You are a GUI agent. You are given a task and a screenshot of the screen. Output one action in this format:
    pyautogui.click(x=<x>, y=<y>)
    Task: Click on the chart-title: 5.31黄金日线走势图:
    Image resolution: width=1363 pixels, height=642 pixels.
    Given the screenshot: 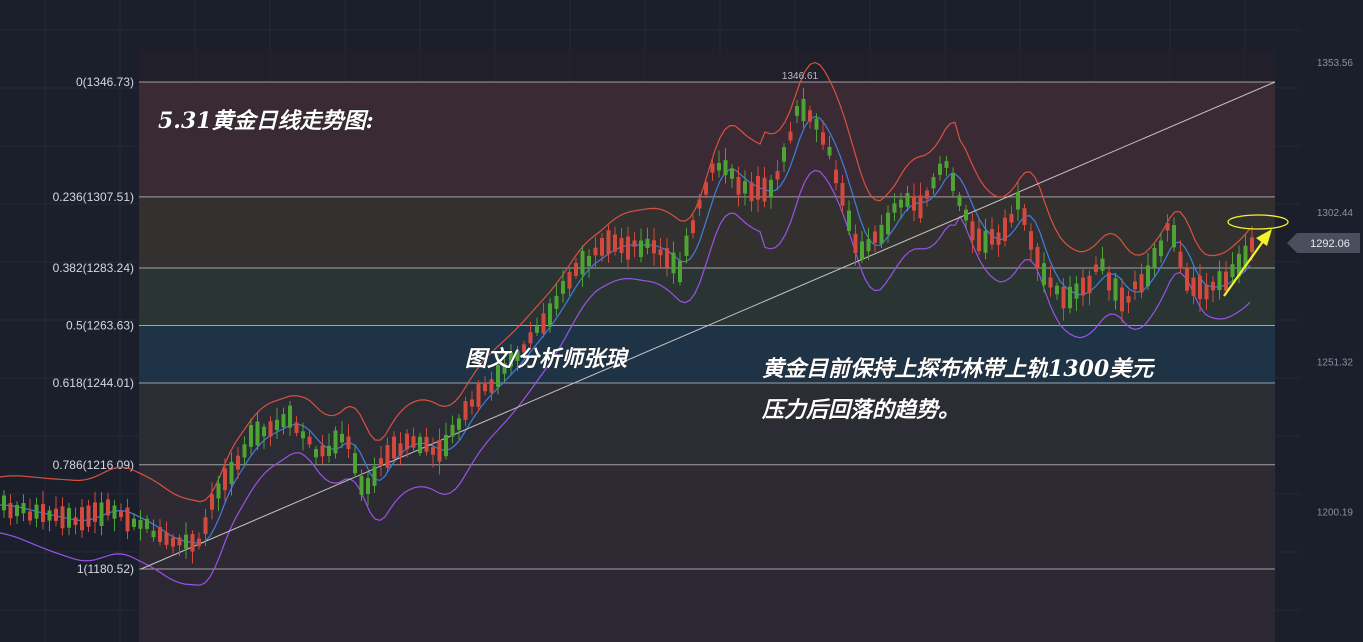 What is the action you would take?
    pyautogui.click(x=266, y=121)
    